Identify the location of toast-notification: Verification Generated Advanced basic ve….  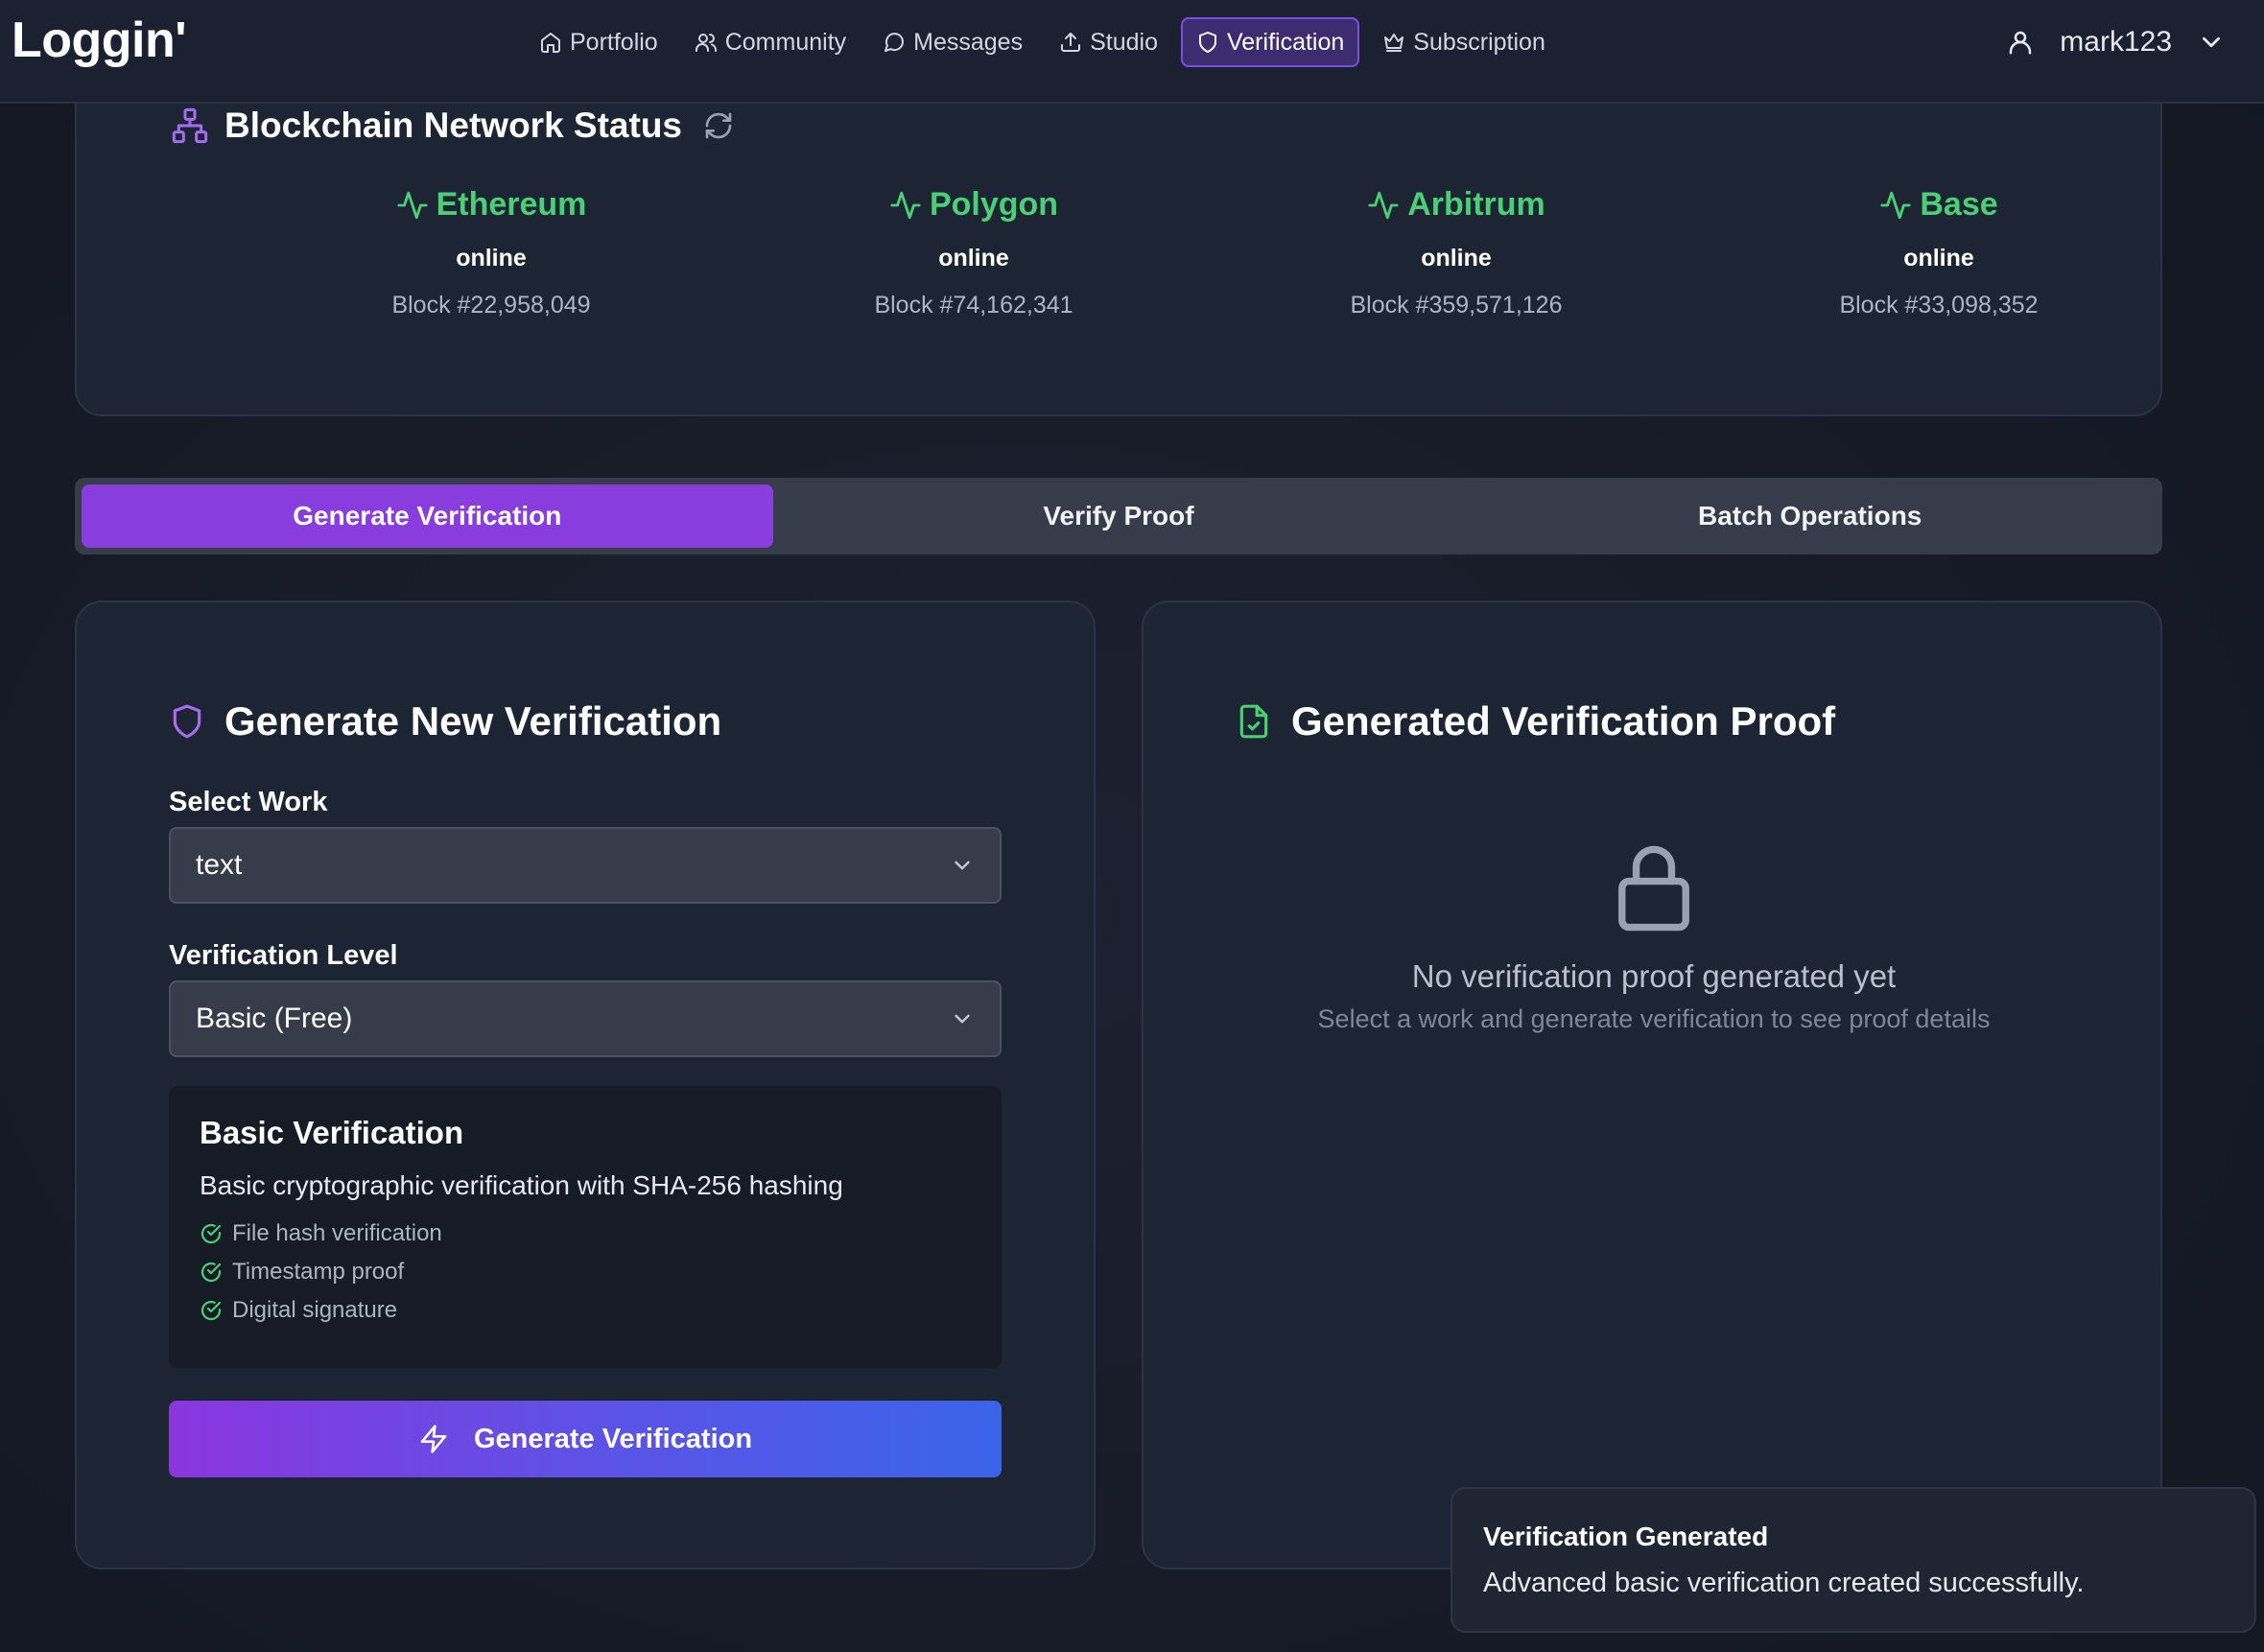
(1853, 1560).